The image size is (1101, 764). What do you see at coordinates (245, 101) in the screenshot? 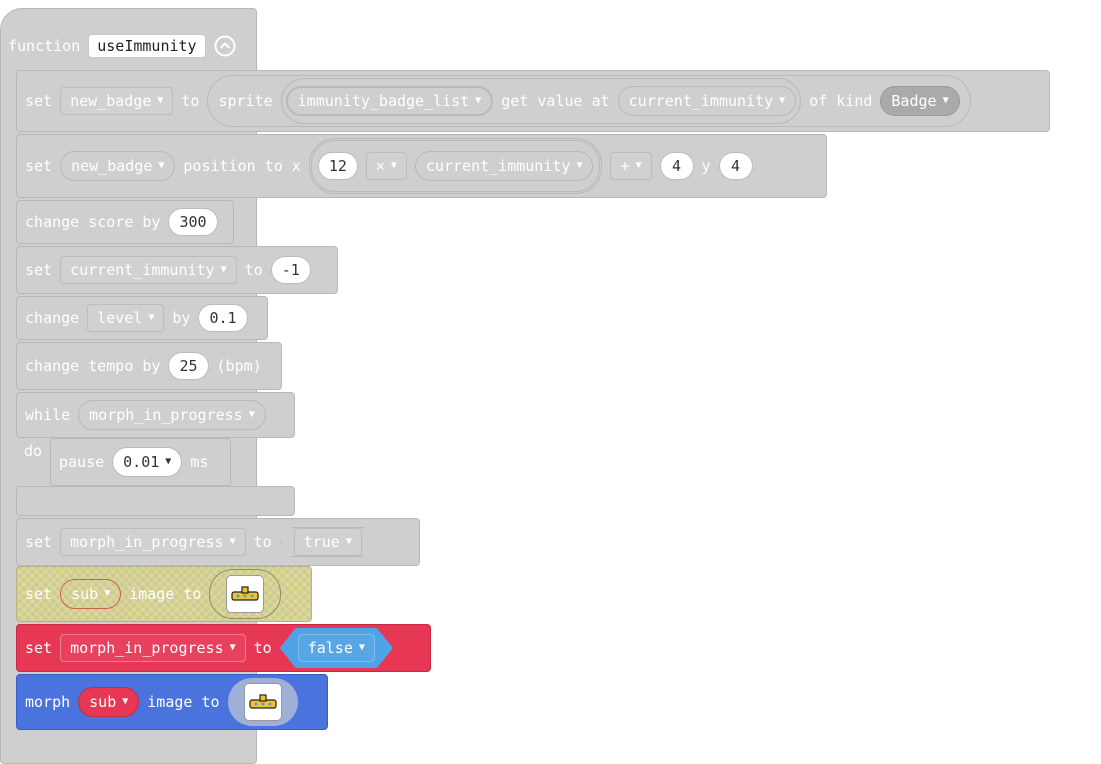
I see `sprite-keyword: sprite` at bounding box center [245, 101].